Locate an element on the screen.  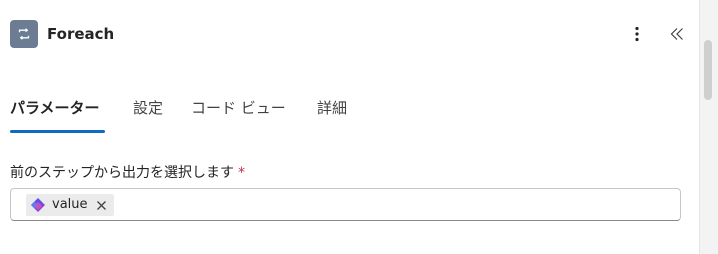
remove-token-button is located at coordinates (102, 205).